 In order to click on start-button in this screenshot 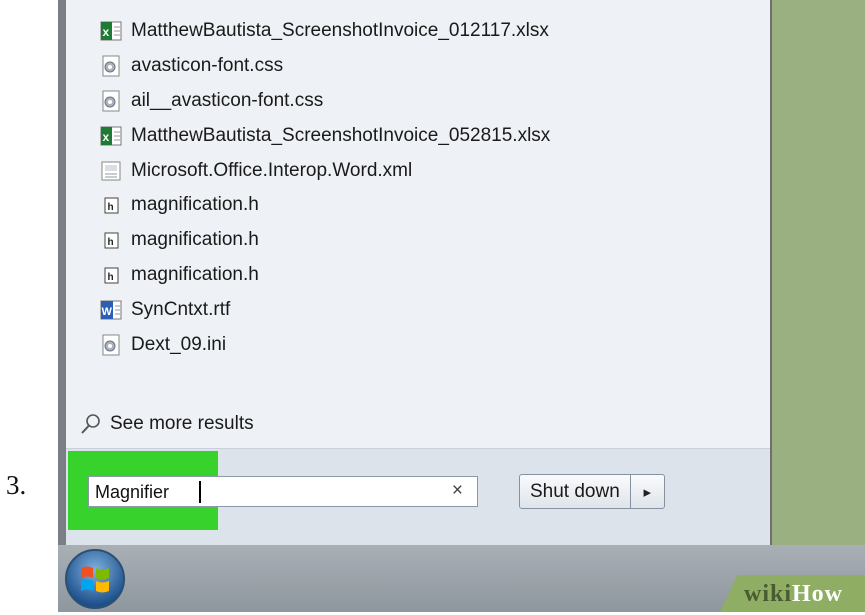, I will do `click(95, 579)`.